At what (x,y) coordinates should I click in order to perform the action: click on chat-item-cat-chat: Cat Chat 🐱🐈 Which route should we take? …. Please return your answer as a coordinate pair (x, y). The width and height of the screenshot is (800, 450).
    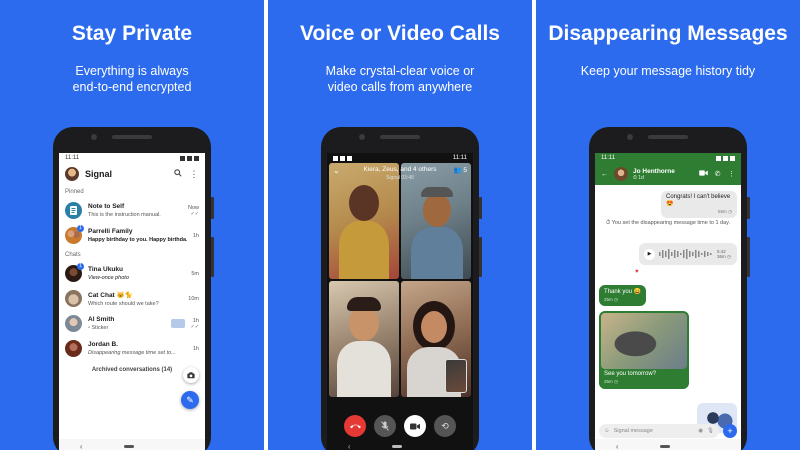
    Looking at the image, I should click on (132, 298).